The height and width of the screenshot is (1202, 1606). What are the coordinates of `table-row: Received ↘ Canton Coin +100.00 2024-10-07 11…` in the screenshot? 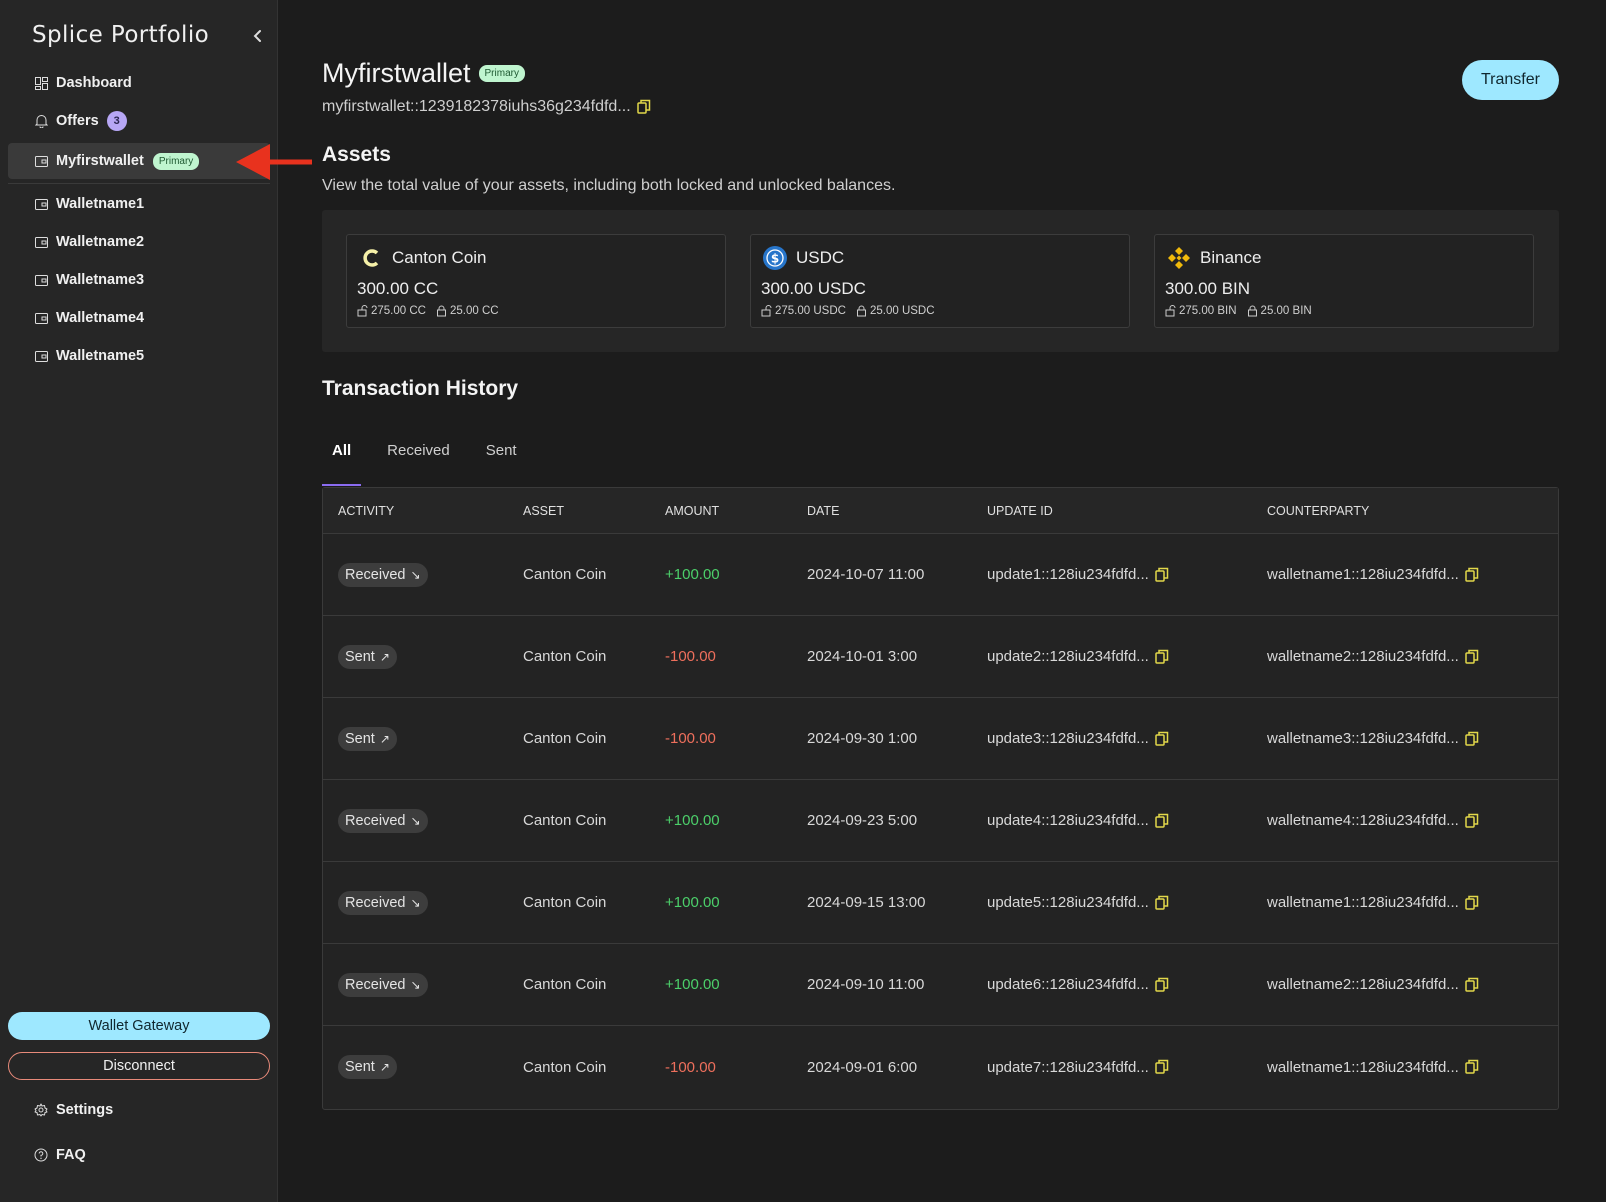 It's located at (940, 575).